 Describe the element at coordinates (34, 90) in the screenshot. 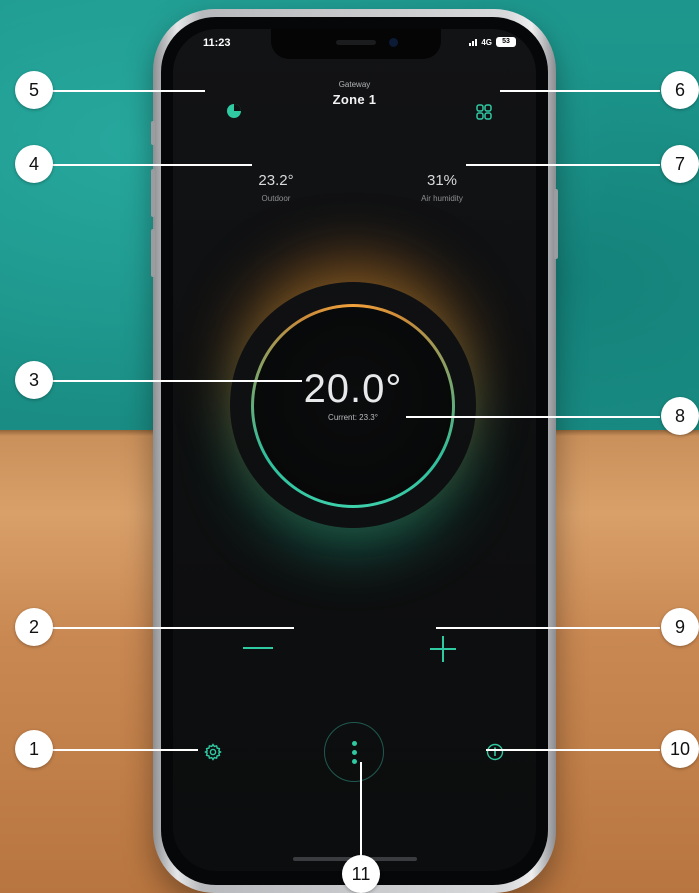

I see `callout-badge-5: 5` at that location.